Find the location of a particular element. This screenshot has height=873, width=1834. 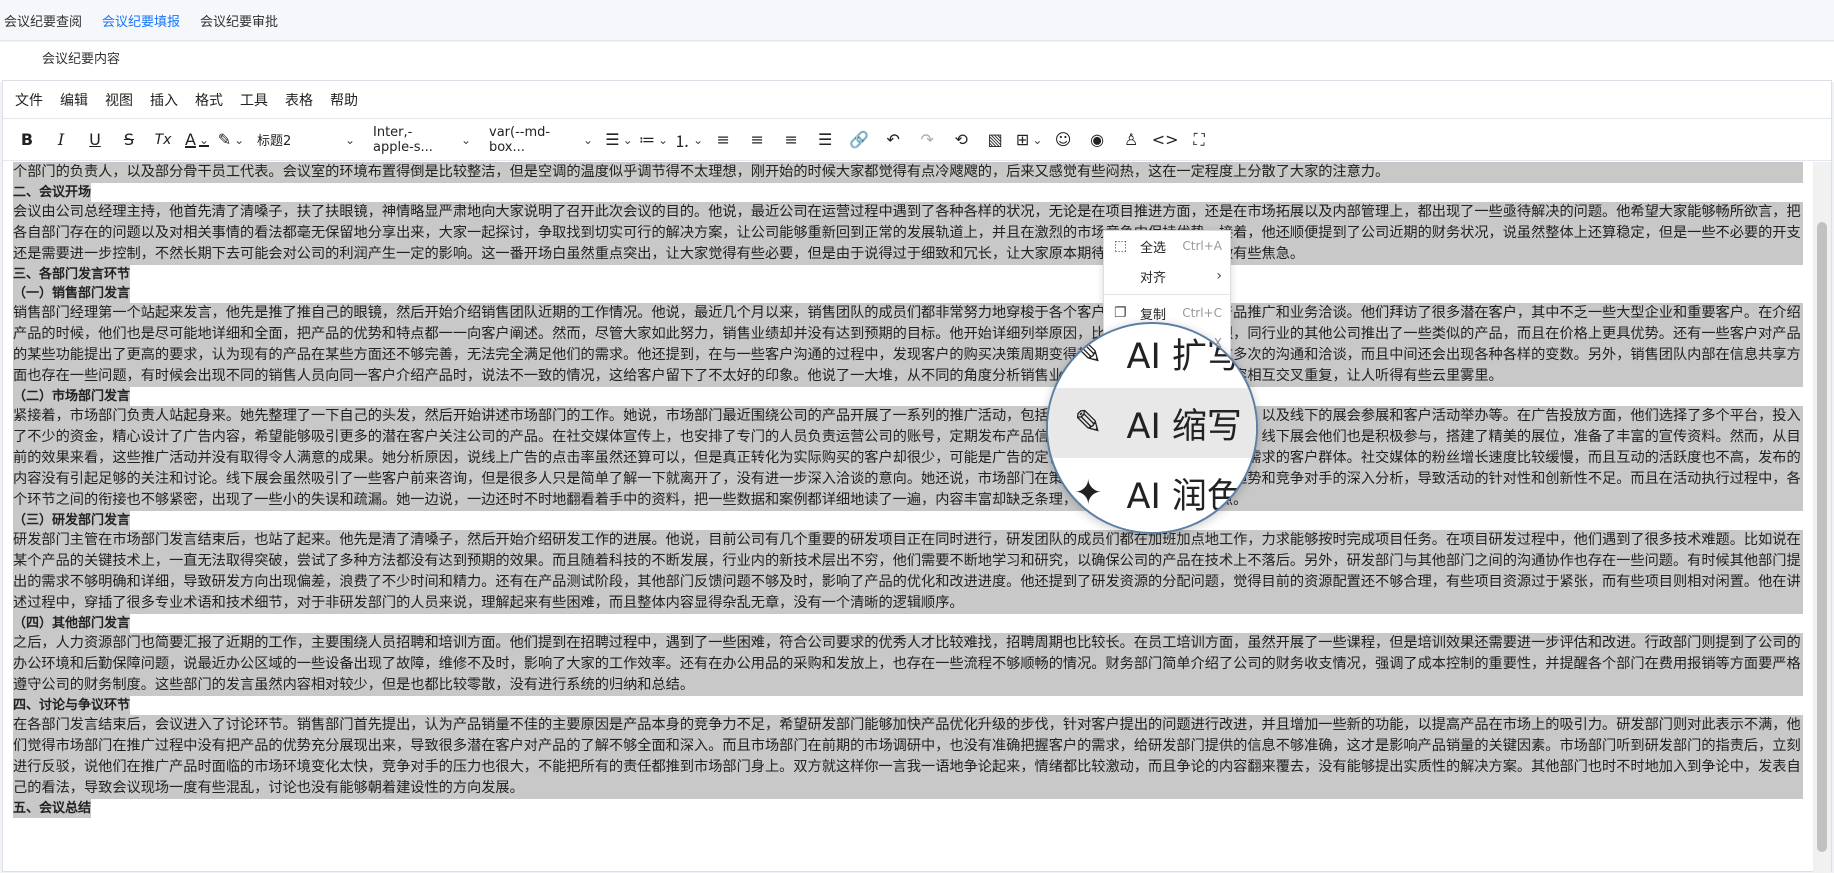

magnifier-lens: ✎ AI 扩写 ✎ AI 缩写 ✦ AI 润色 is located at coordinates (1152, 428).